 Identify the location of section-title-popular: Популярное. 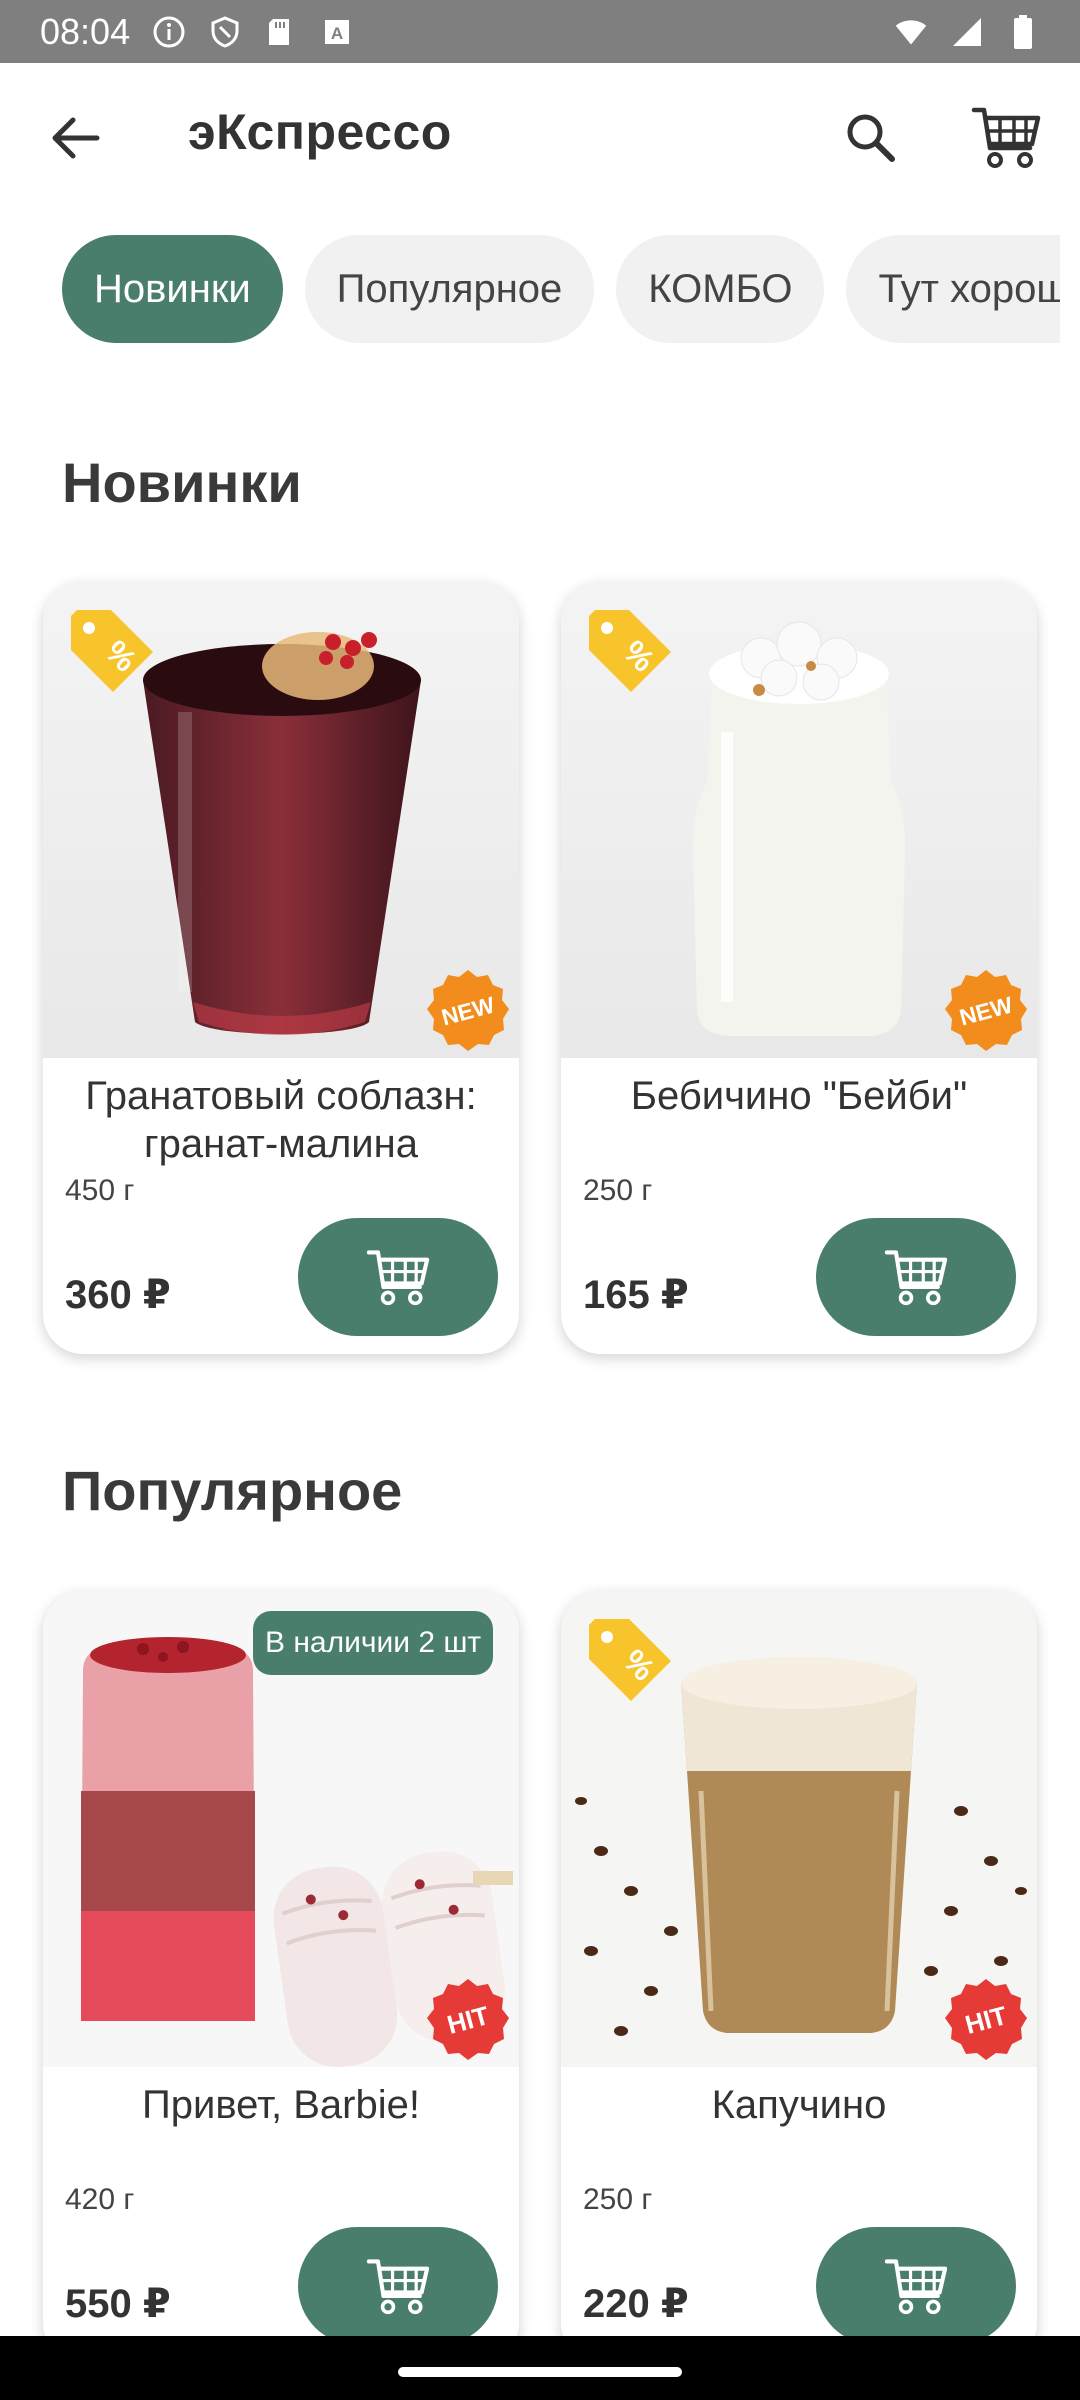
(232, 1490).